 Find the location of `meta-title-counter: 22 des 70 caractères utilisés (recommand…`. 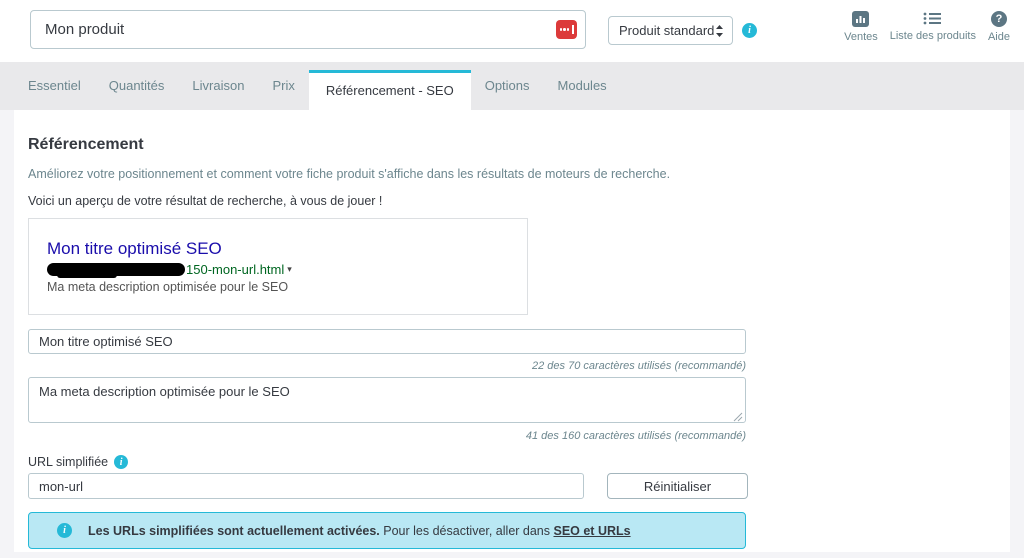

meta-title-counter: 22 des 70 caractères utilisés (recommand… is located at coordinates (639, 366).